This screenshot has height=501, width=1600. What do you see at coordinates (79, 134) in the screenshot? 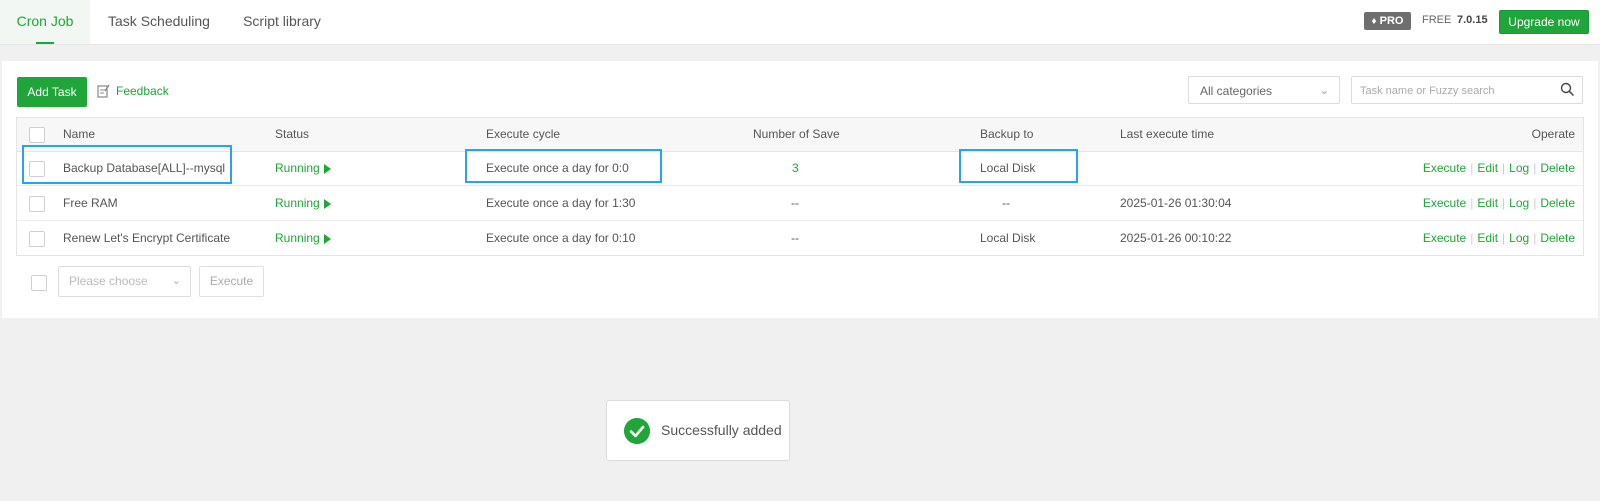
I see `column-header-name: Name` at bounding box center [79, 134].